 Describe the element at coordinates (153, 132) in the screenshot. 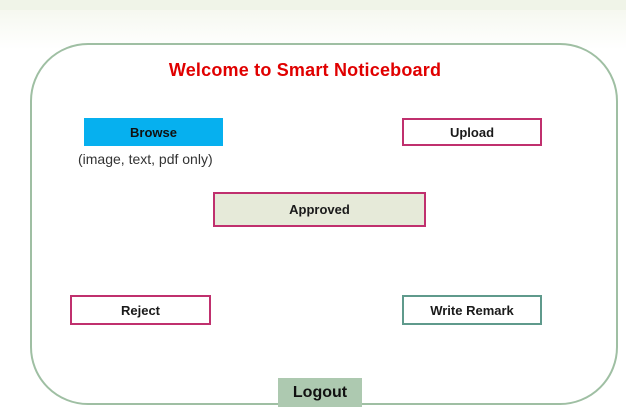

I see `browse-button: Browse` at that location.